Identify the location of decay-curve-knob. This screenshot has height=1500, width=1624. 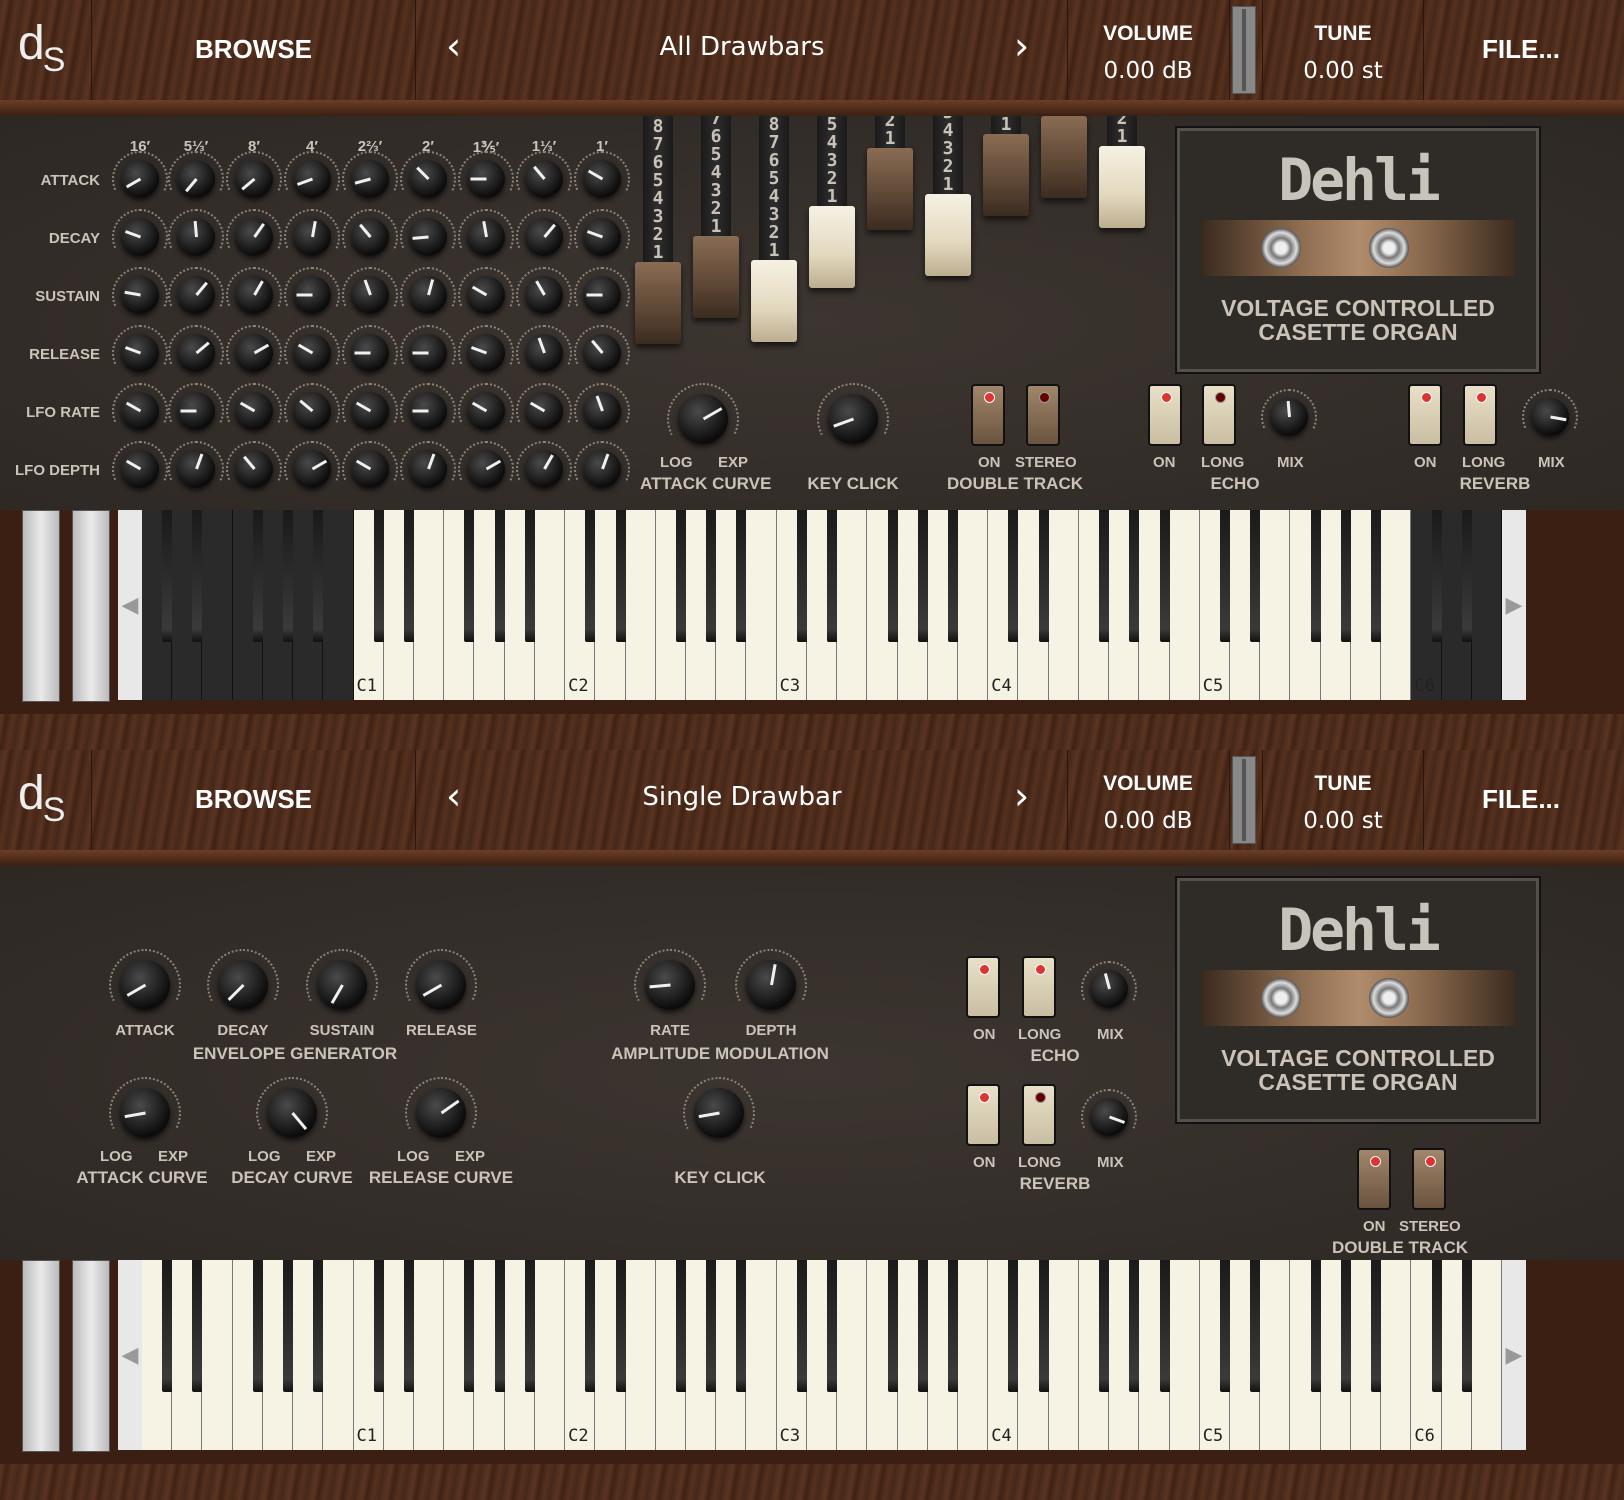
(292, 1107).